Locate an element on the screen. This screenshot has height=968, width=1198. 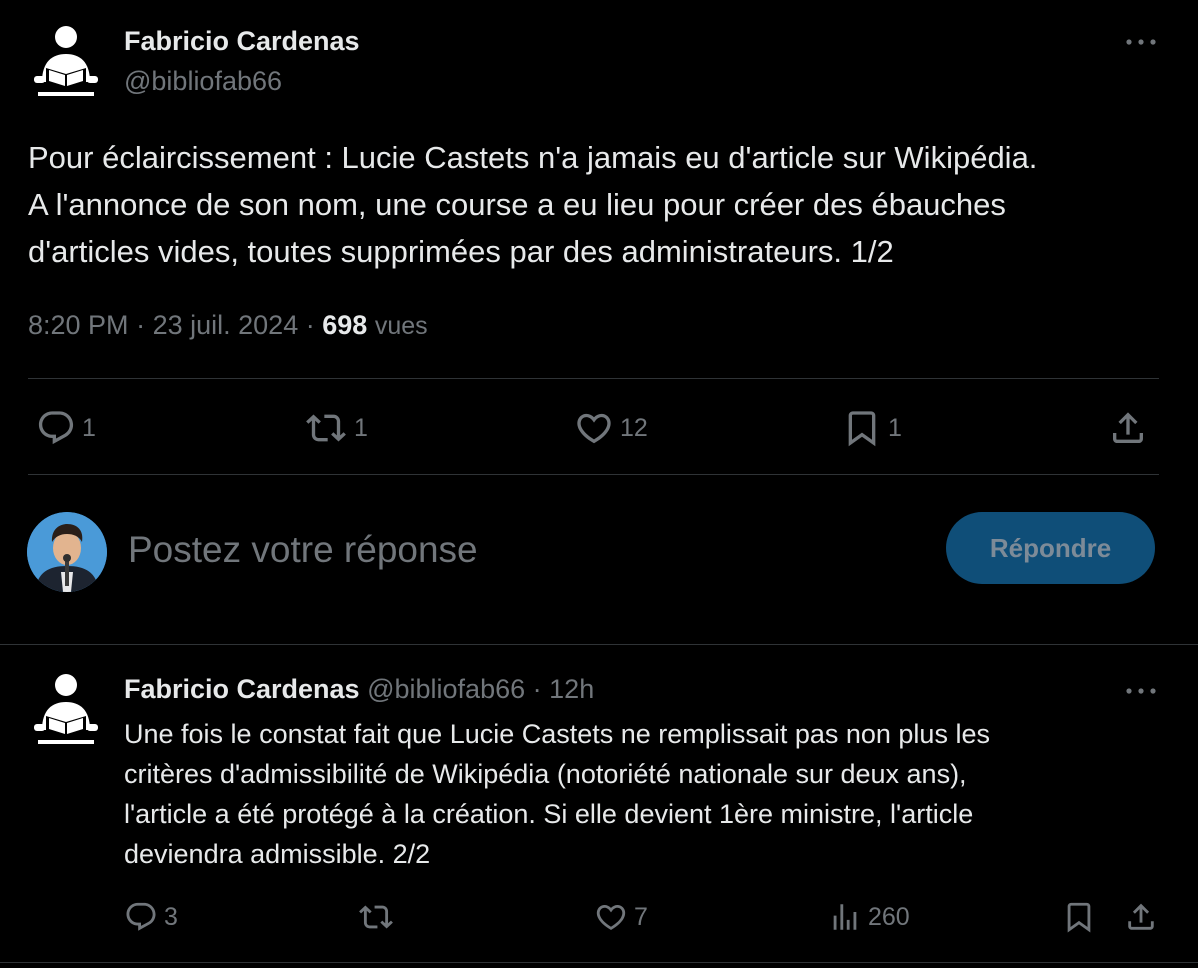
bookmark-action is located at coordinates (1079, 917).